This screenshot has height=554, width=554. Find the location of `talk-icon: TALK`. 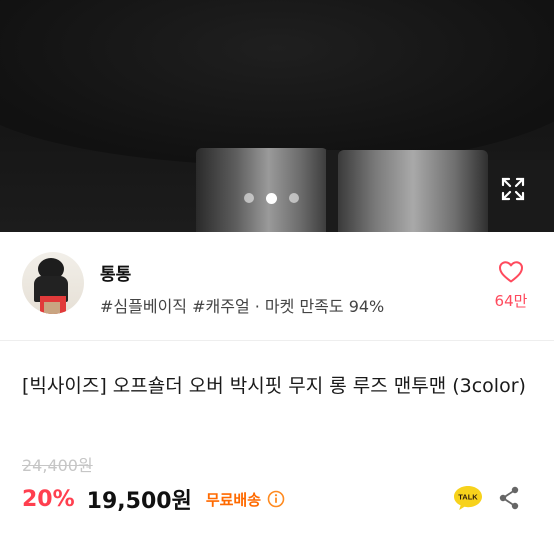

talk-icon: TALK is located at coordinates (468, 498).